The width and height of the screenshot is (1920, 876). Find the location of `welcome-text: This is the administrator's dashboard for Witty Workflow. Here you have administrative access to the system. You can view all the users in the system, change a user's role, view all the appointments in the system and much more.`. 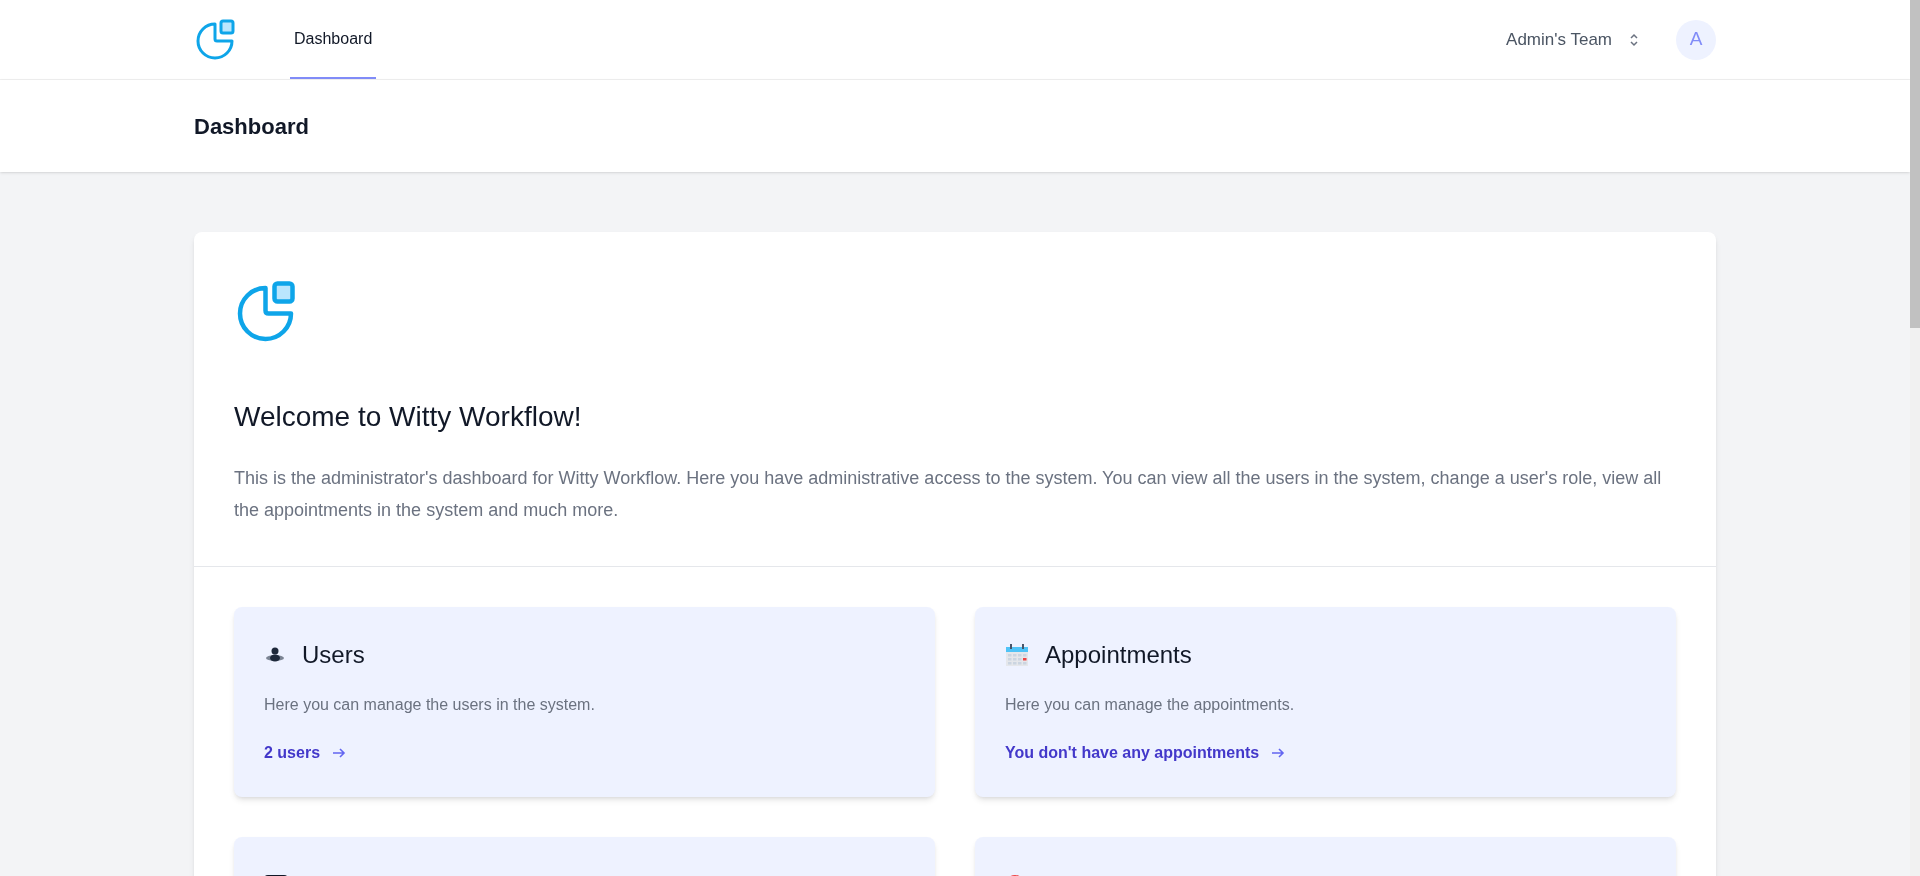

welcome-text: This is the administrator's dashboard for Witty Workflow. Here you have administrative access to the system. You can view all the users in the system, change a user's role, view all the appointments in the system and much more. is located at coordinates (948, 494).